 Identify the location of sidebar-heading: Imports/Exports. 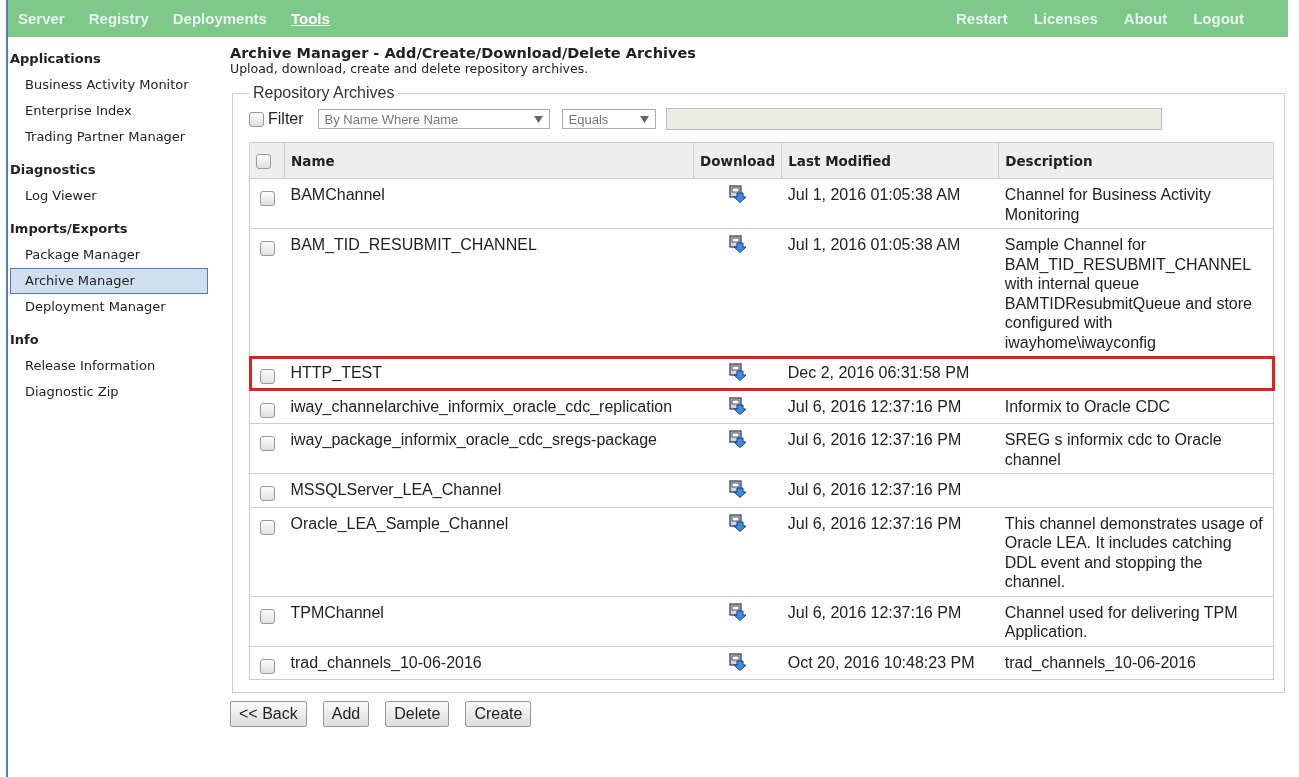
(69, 229).